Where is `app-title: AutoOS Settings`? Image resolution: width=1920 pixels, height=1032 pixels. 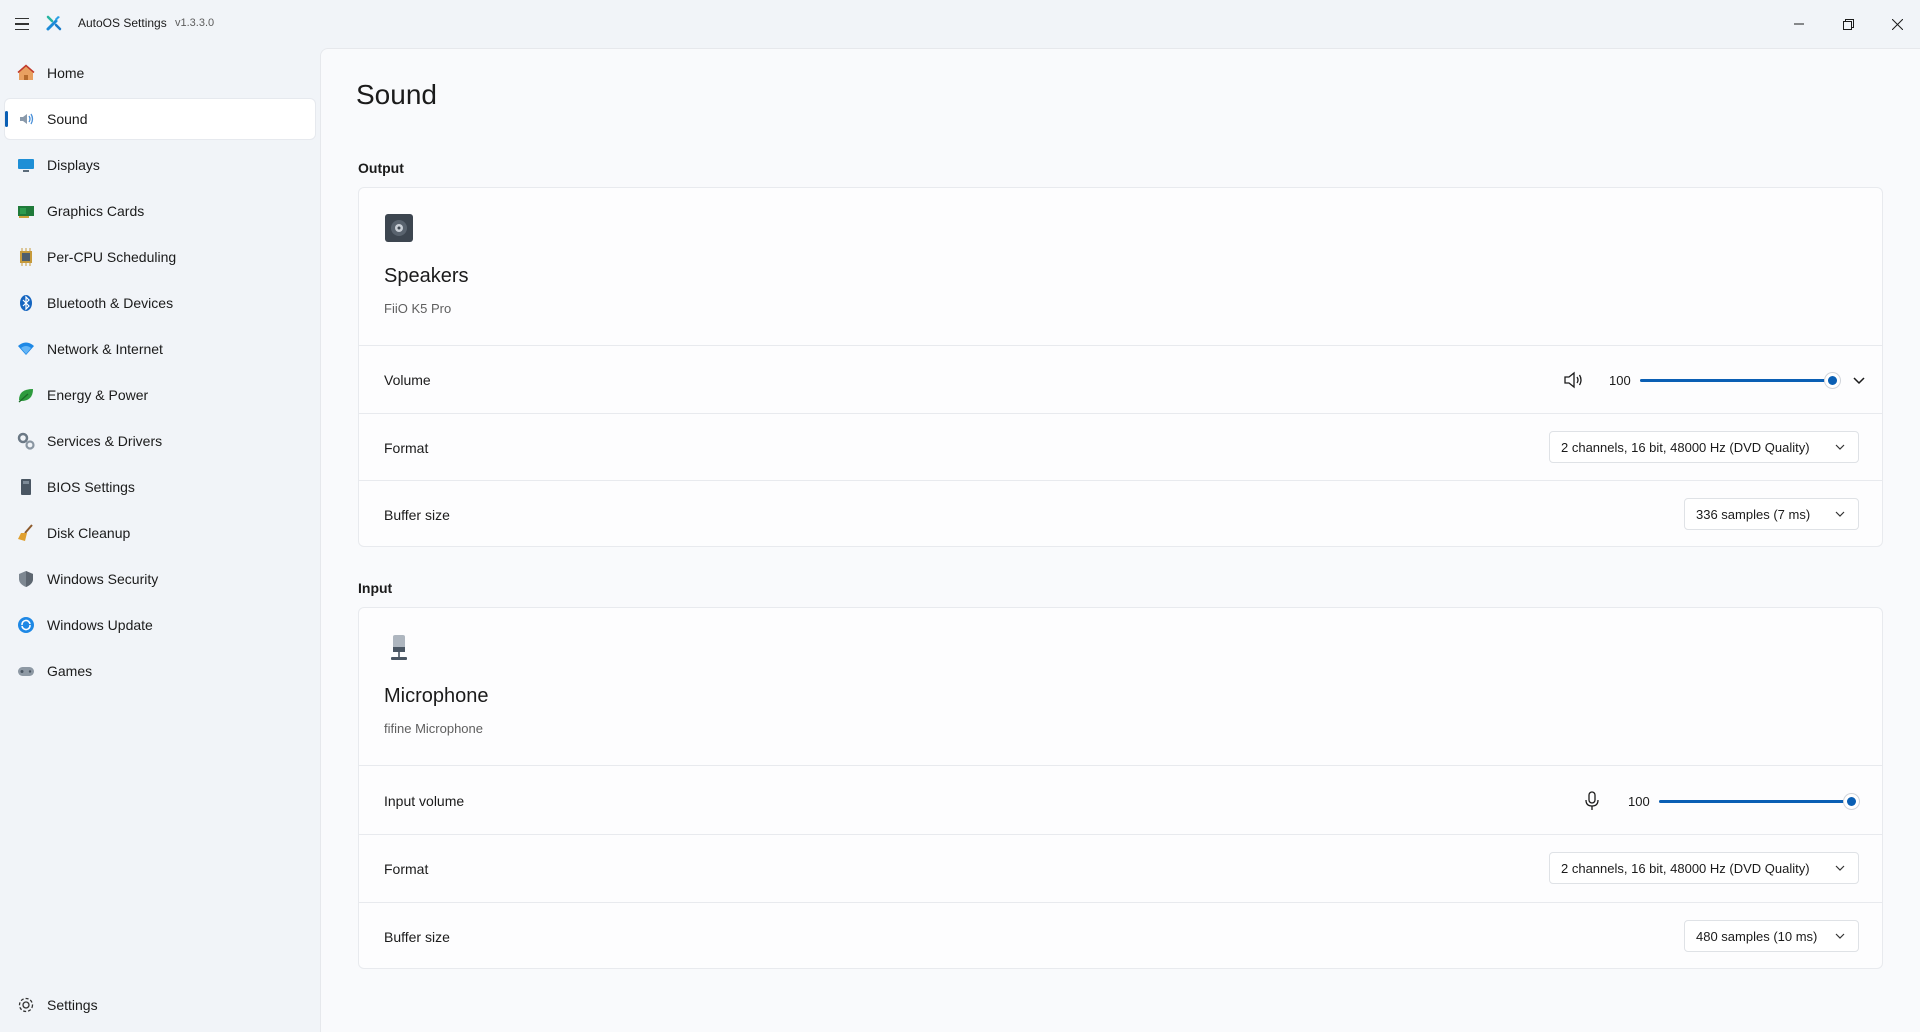 app-title: AutoOS Settings is located at coordinates (122, 23).